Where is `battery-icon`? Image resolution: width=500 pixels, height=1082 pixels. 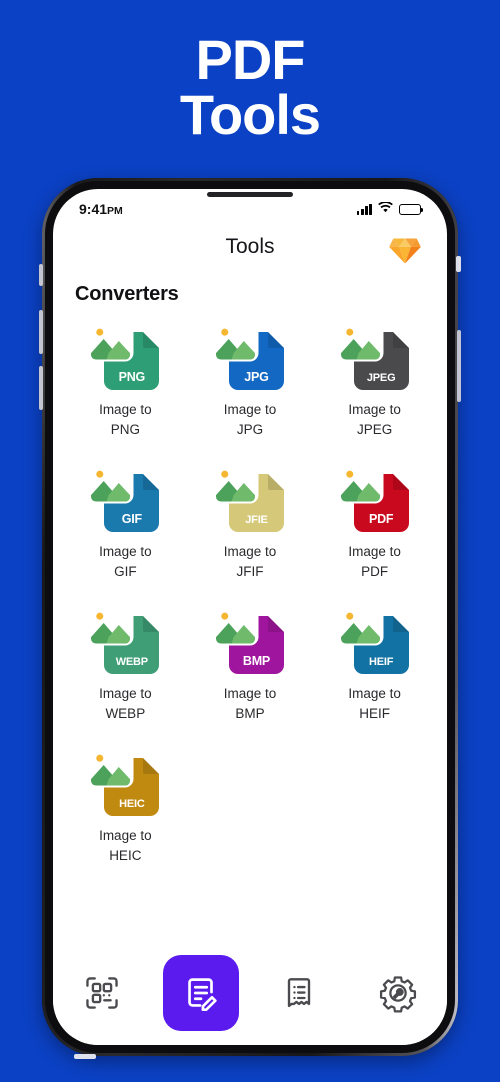 battery-icon is located at coordinates (411, 209).